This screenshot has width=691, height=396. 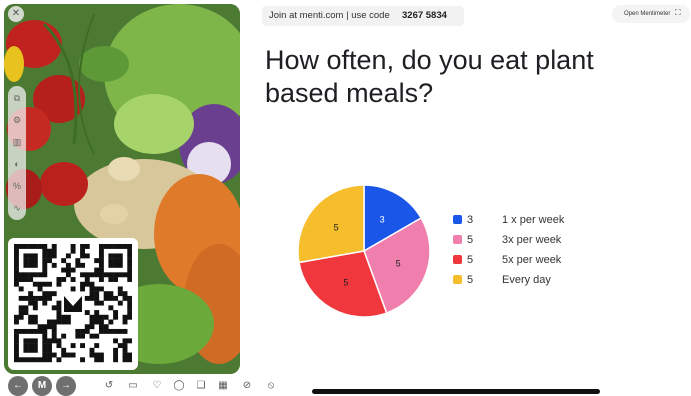 What do you see at coordinates (470, 220) in the screenshot?
I see `legend-count: 3` at bounding box center [470, 220].